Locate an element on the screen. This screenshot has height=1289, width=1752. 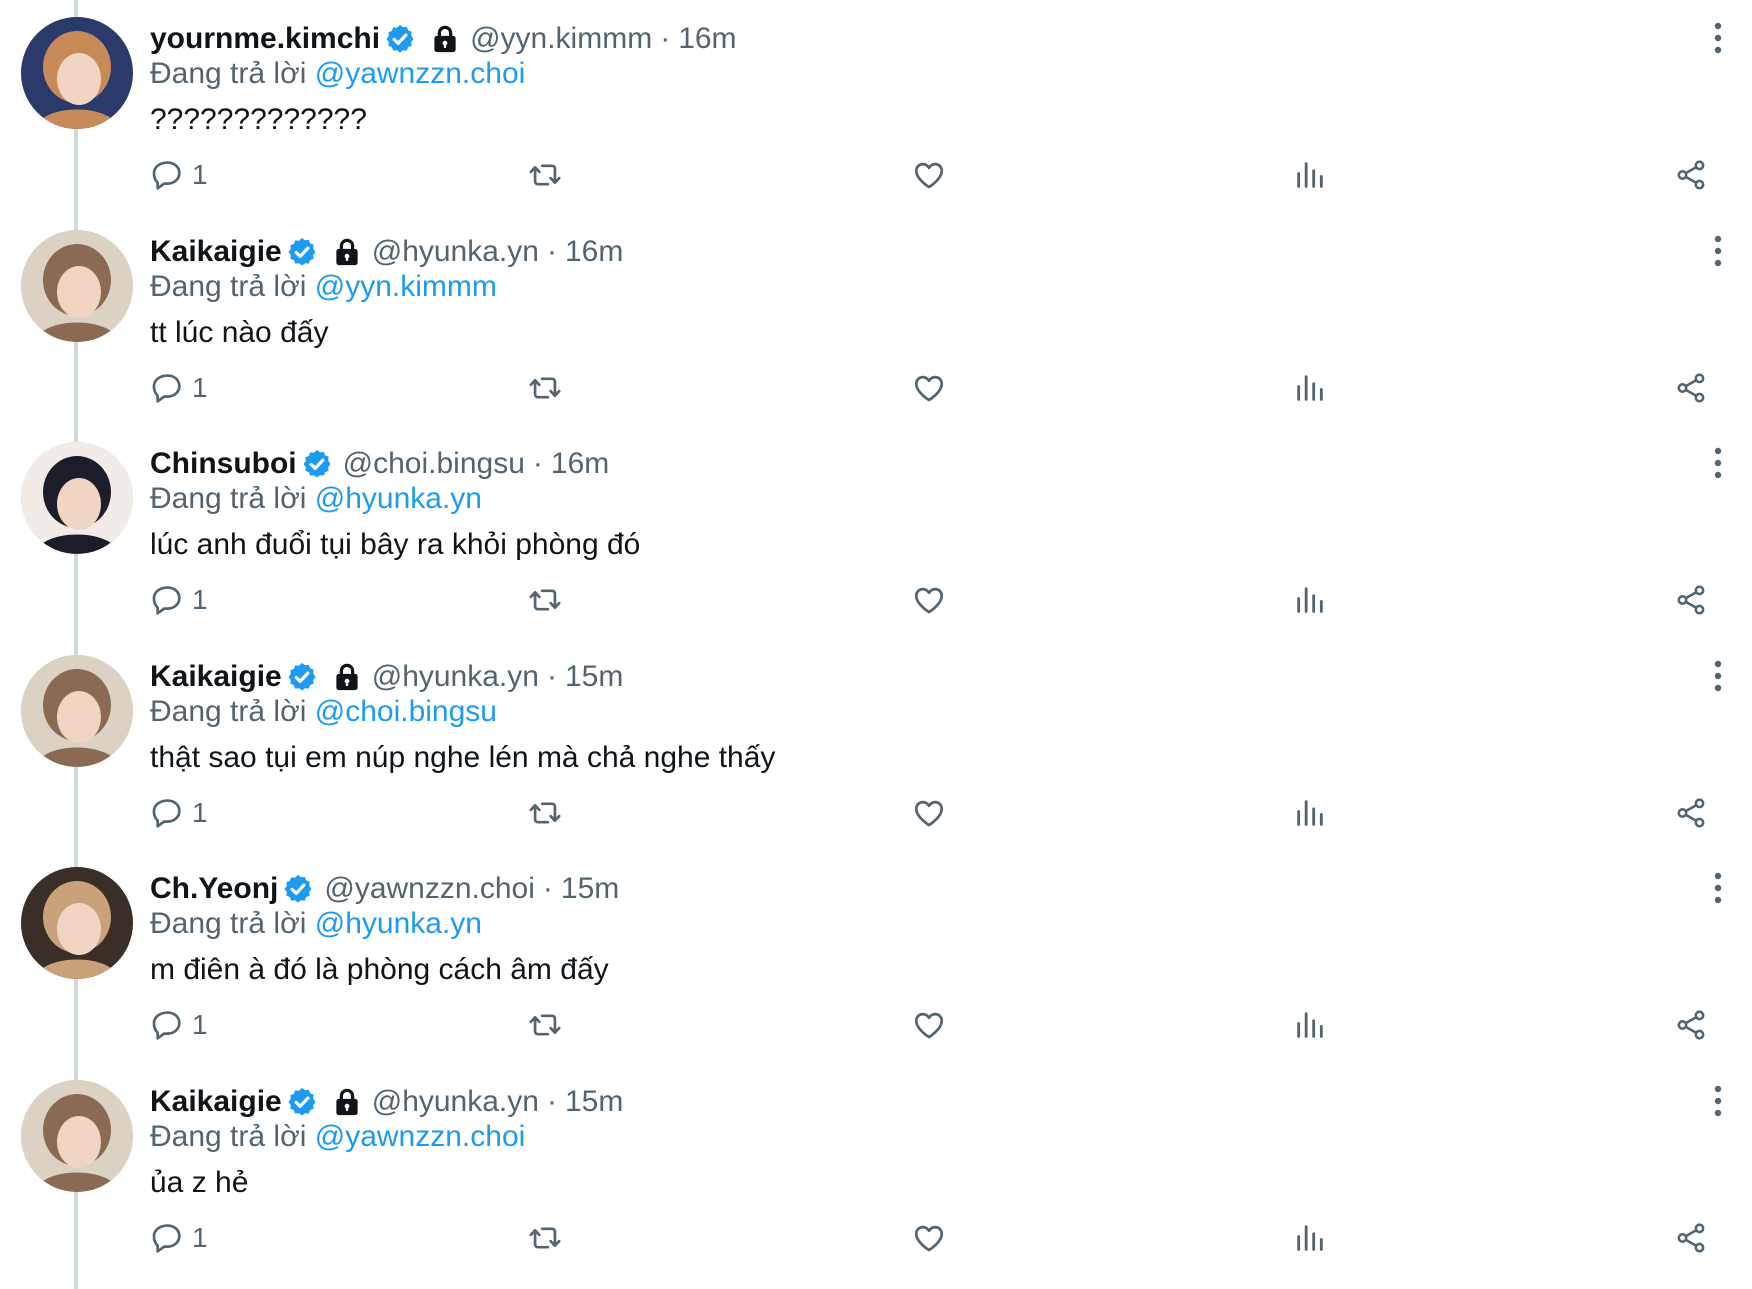
reply-mention-link: @choi.bingsu is located at coordinates (406, 711).